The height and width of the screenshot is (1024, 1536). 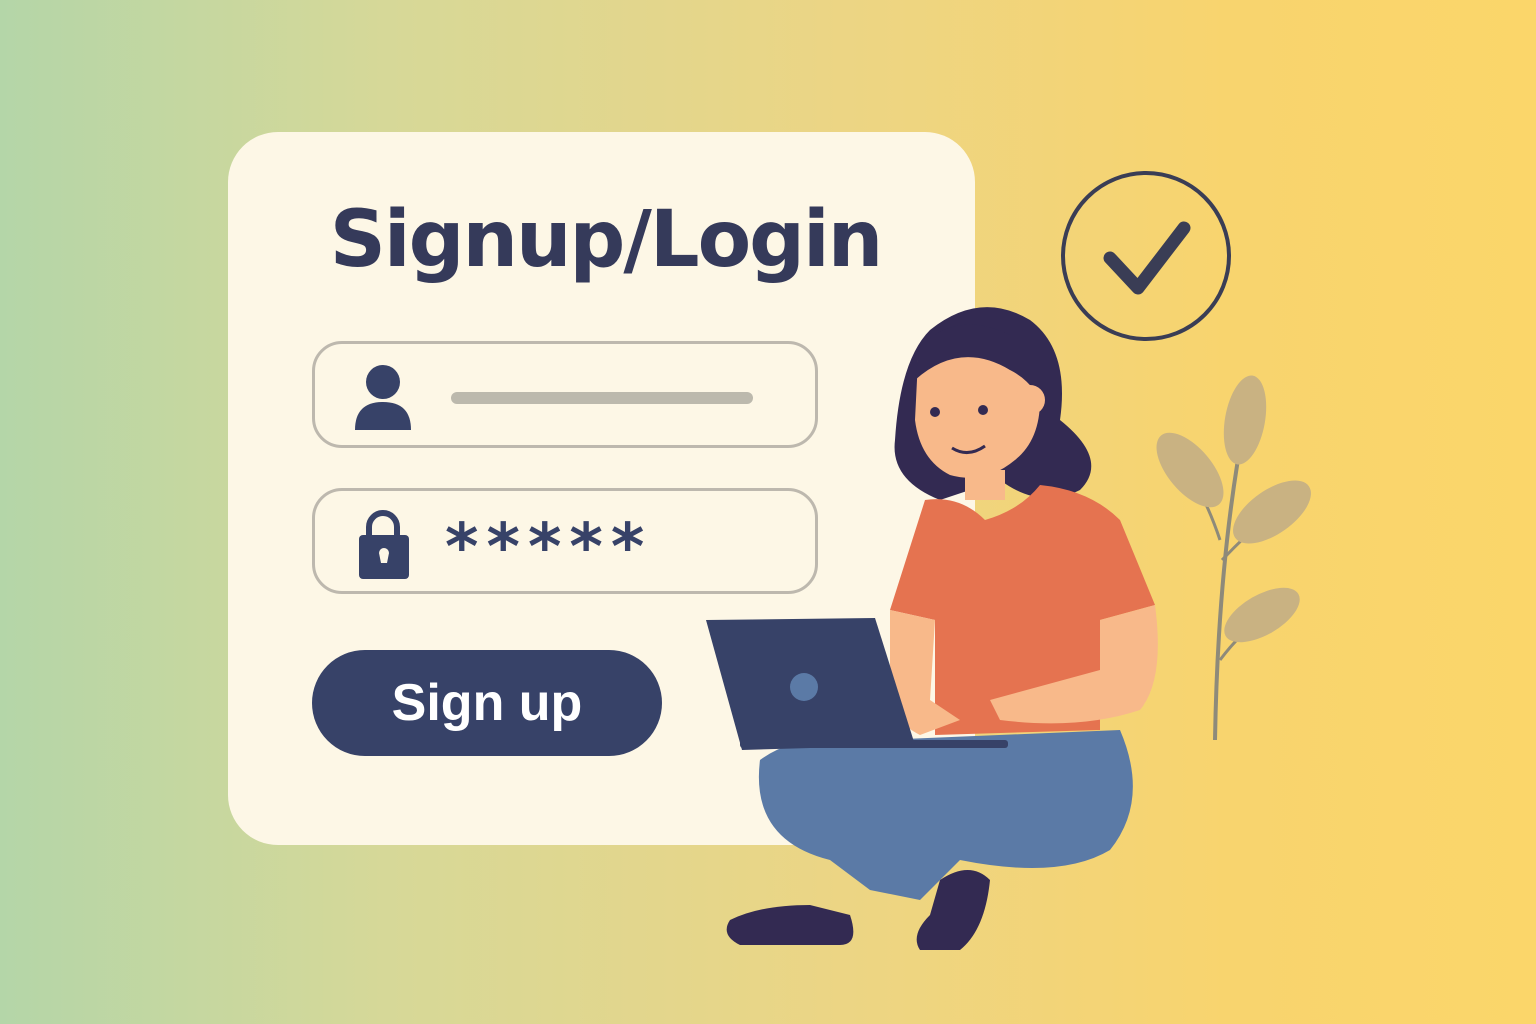 What do you see at coordinates (1146, 256) in the screenshot?
I see `check-circle-icon` at bounding box center [1146, 256].